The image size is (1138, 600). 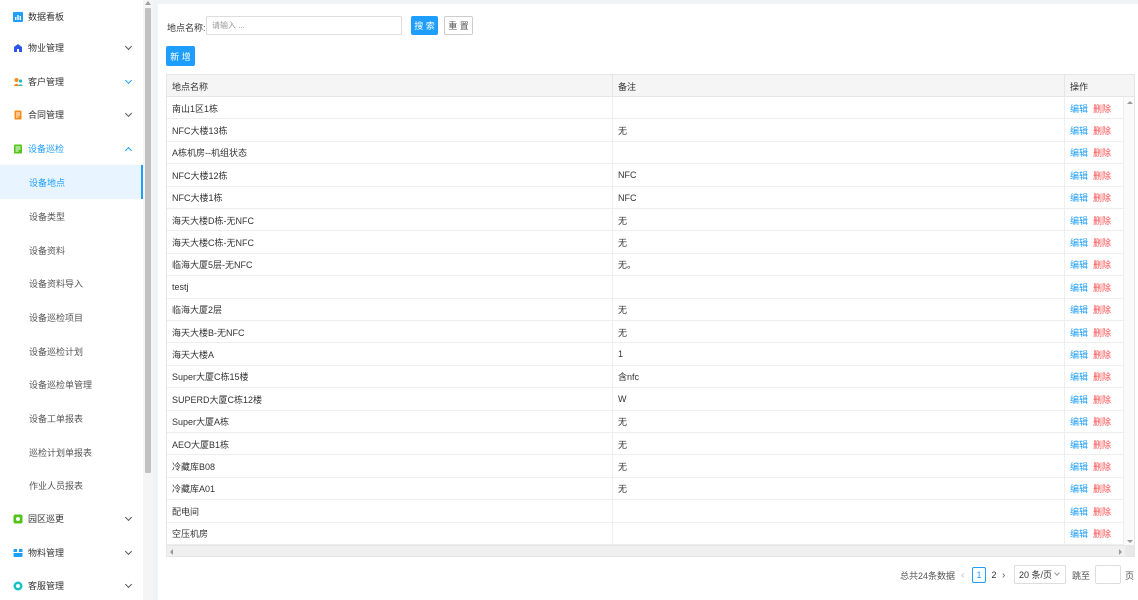 What do you see at coordinates (71, 182) in the screenshot?
I see `sidebar-subitem-equipment-location: 设备地点` at bounding box center [71, 182].